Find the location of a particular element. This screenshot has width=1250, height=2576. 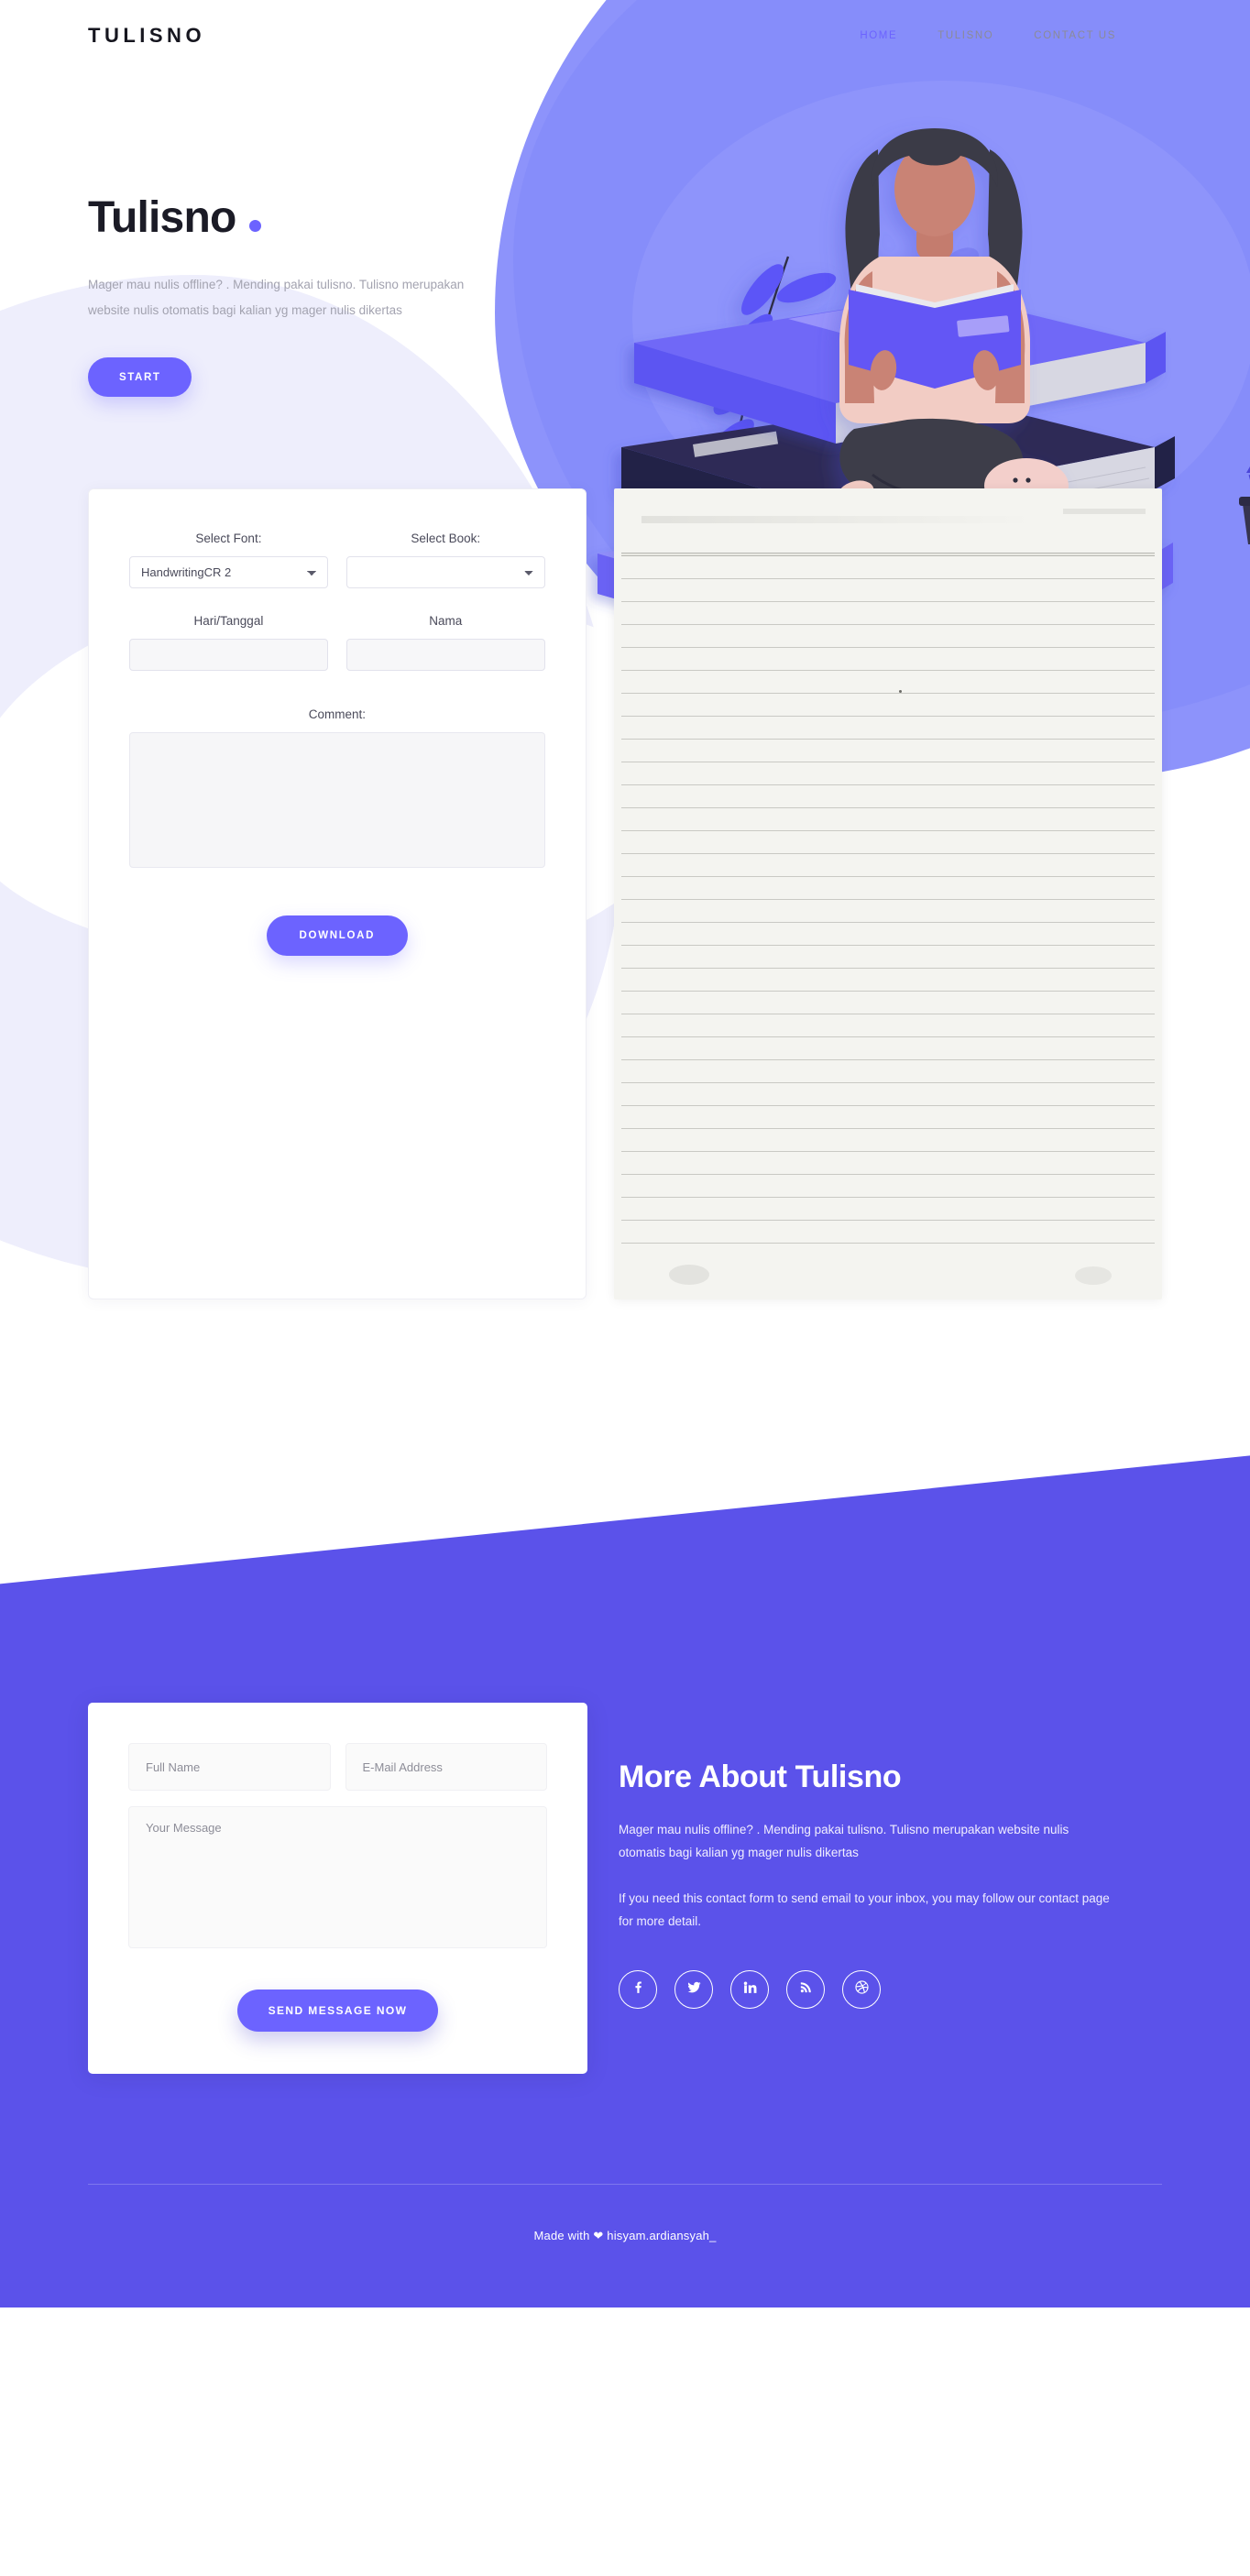

heart-icon: ❤ is located at coordinates (598, 2236).